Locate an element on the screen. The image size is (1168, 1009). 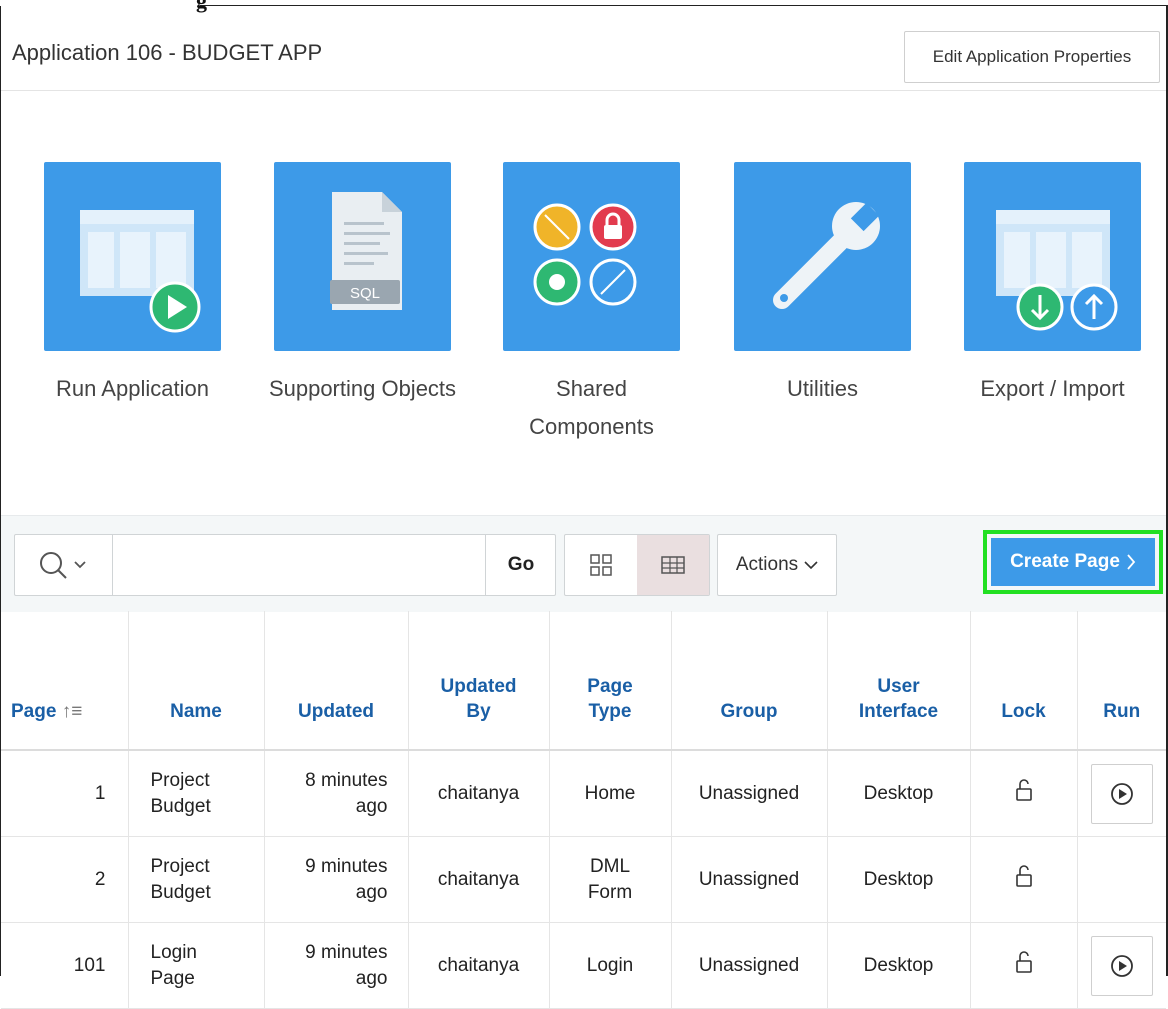
create-page-button: Create Page is located at coordinates (1073, 562).